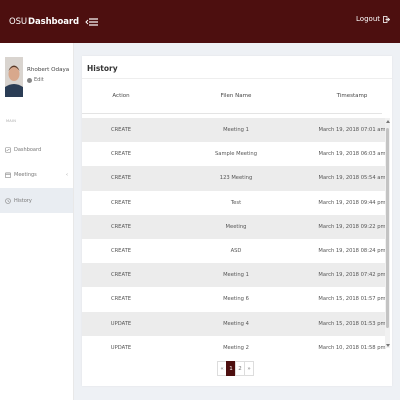  What do you see at coordinates (39, 80) in the screenshot?
I see `edit-label: Edit` at bounding box center [39, 80].